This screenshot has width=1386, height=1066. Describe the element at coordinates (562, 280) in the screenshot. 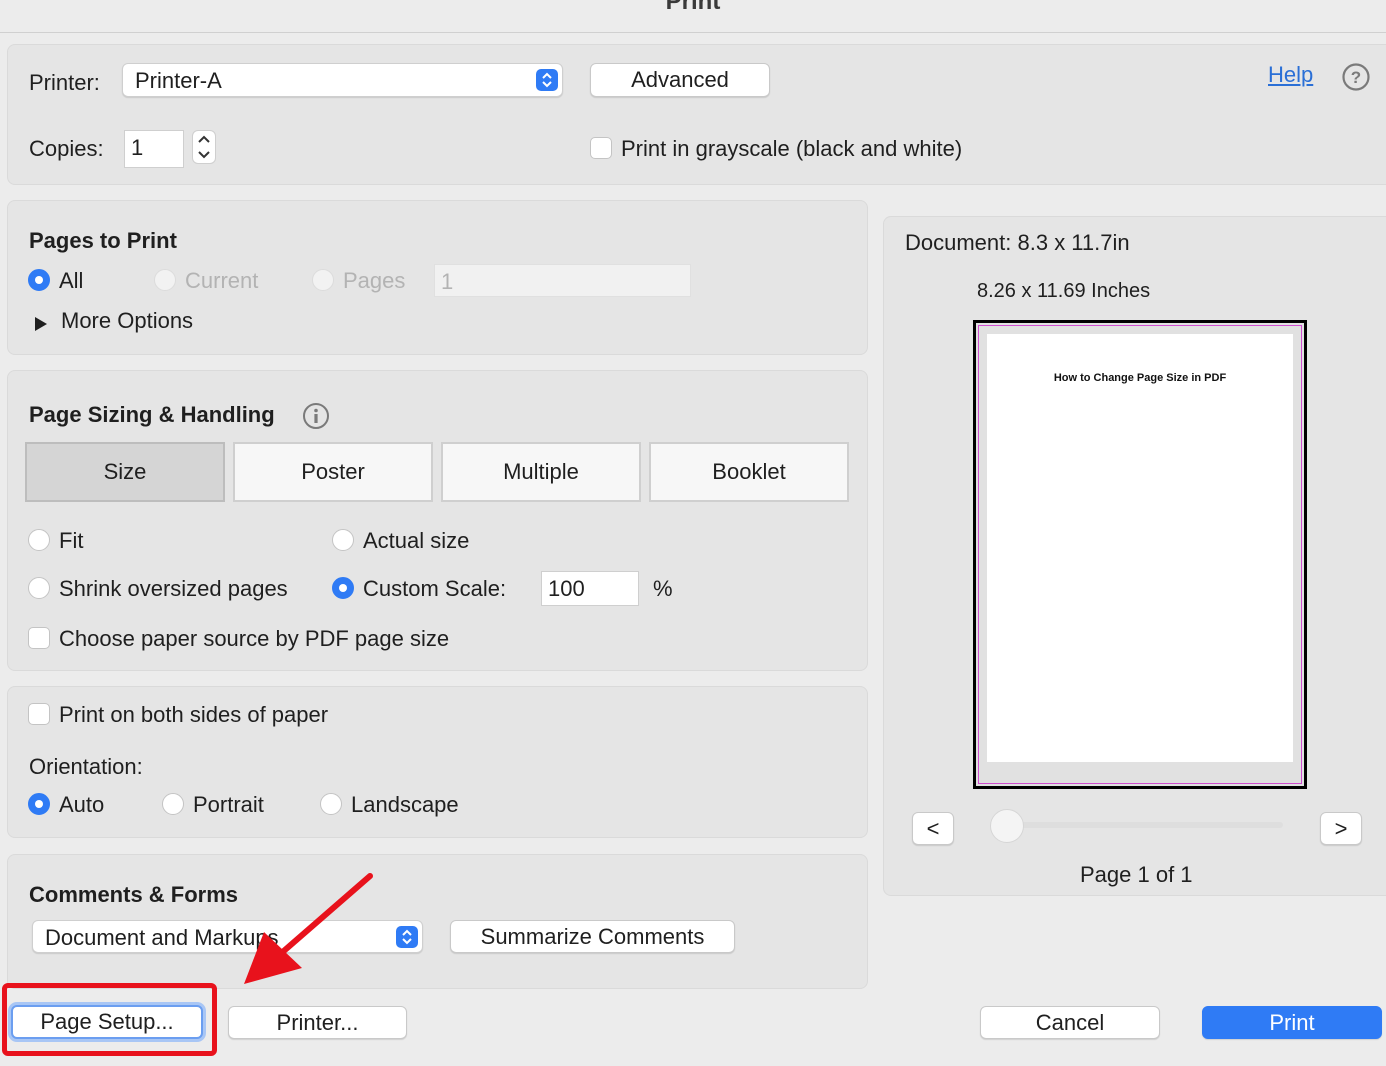

I see `pages-range-field: 1` at that location.